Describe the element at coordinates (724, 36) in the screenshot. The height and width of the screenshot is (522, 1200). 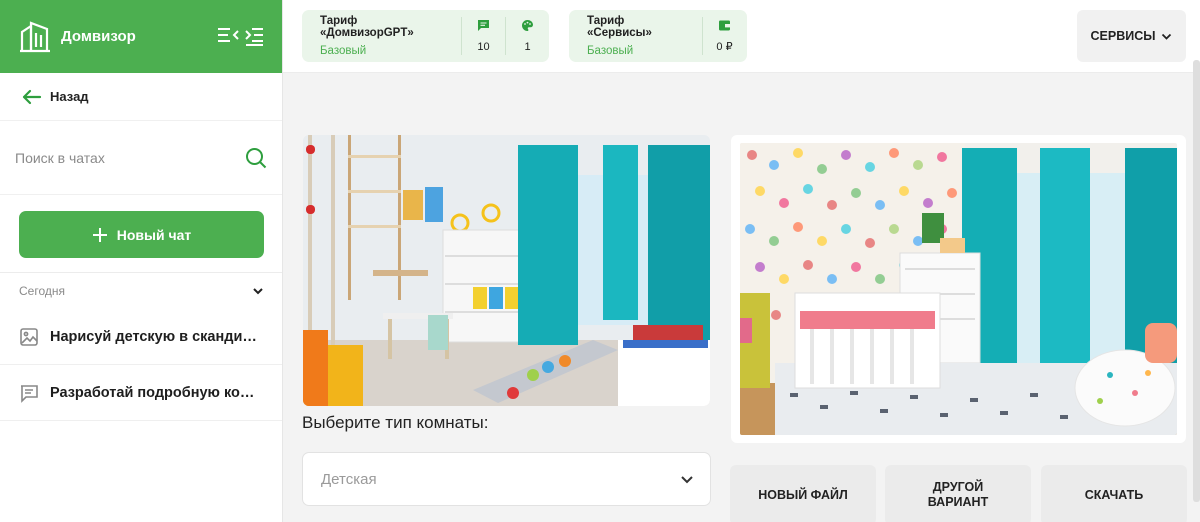
I see `balance-stat: 0 ₽` at that location.